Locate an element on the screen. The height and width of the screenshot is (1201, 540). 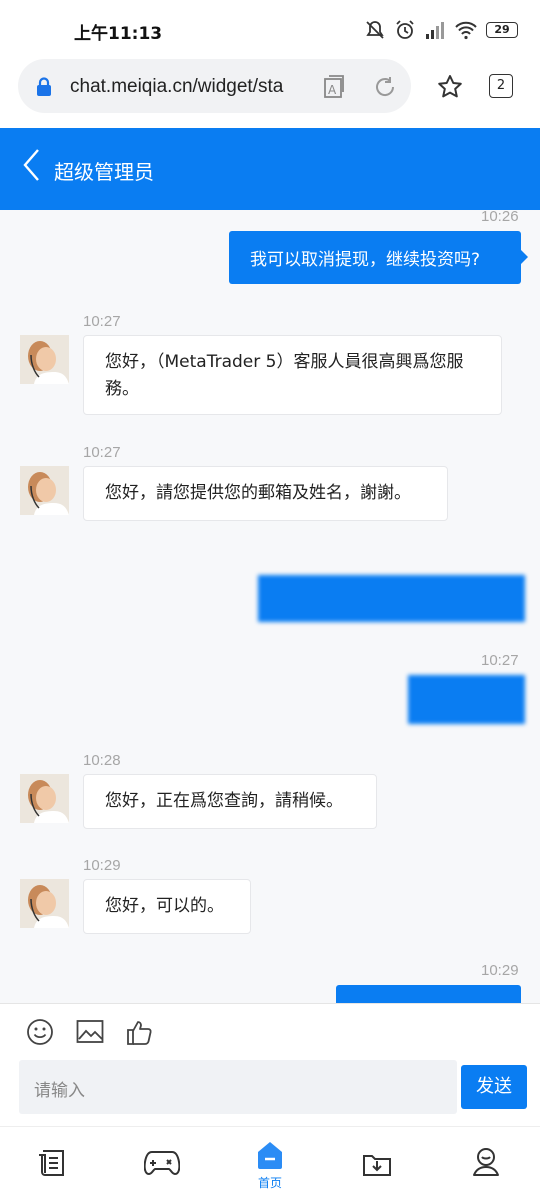
message-composer: 请输入 发送 is located at coordinates (270, 1065).